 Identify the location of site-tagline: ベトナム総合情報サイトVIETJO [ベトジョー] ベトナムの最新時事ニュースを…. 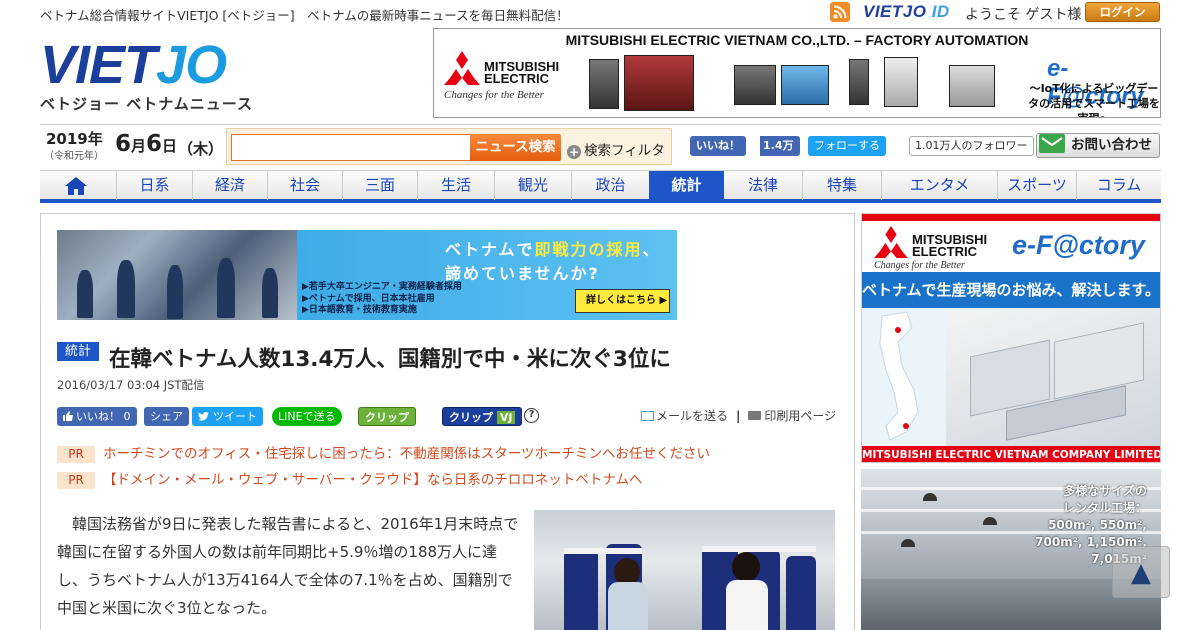
(304, 15).